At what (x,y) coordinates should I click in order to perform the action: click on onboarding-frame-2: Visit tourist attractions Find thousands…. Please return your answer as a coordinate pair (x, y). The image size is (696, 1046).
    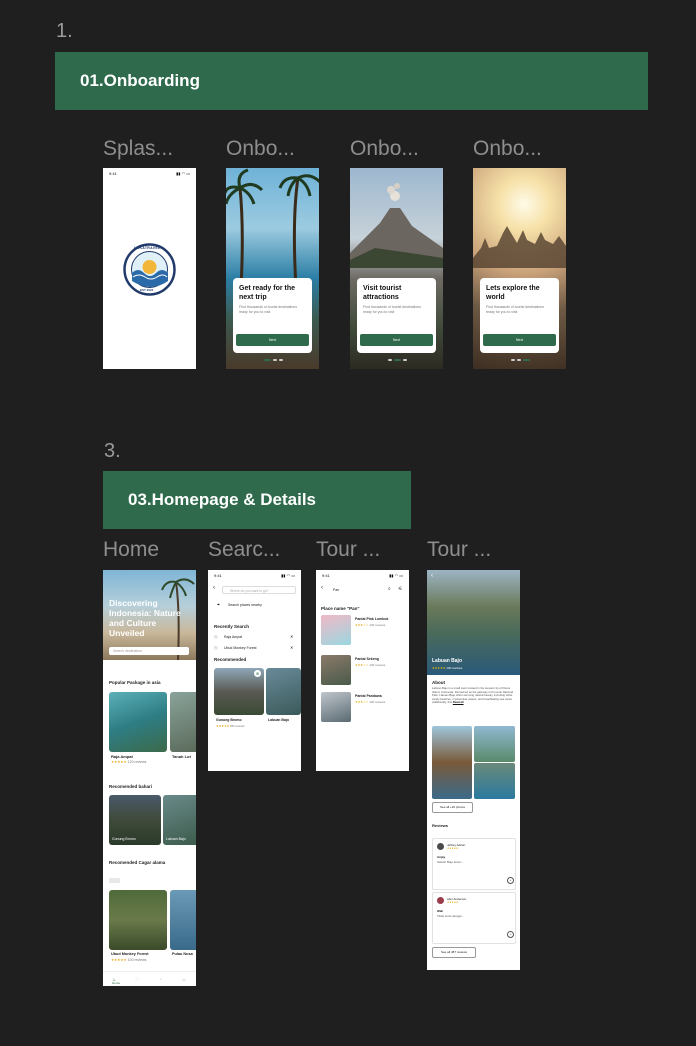
    Looking at the image, I should click on (396, 268).